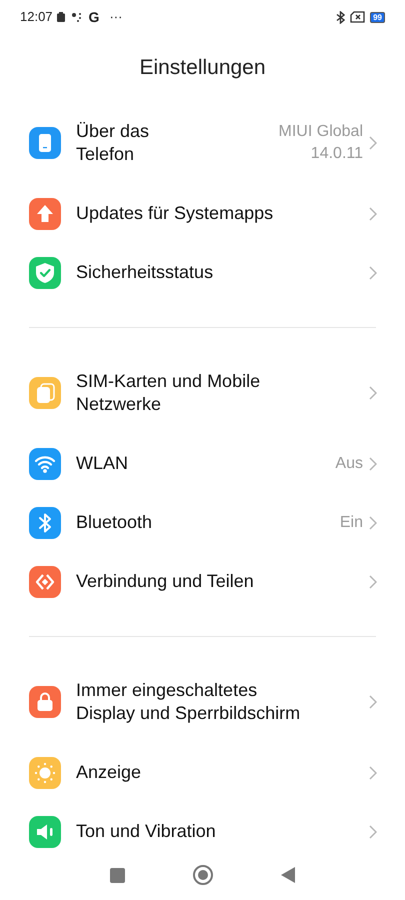 This screenshot has height=900, width=405. Describe the element at coordinates (169, 393) in the screenshot. I see `item-label: SIM-Karten und Mobile Netzwerke` at that location.